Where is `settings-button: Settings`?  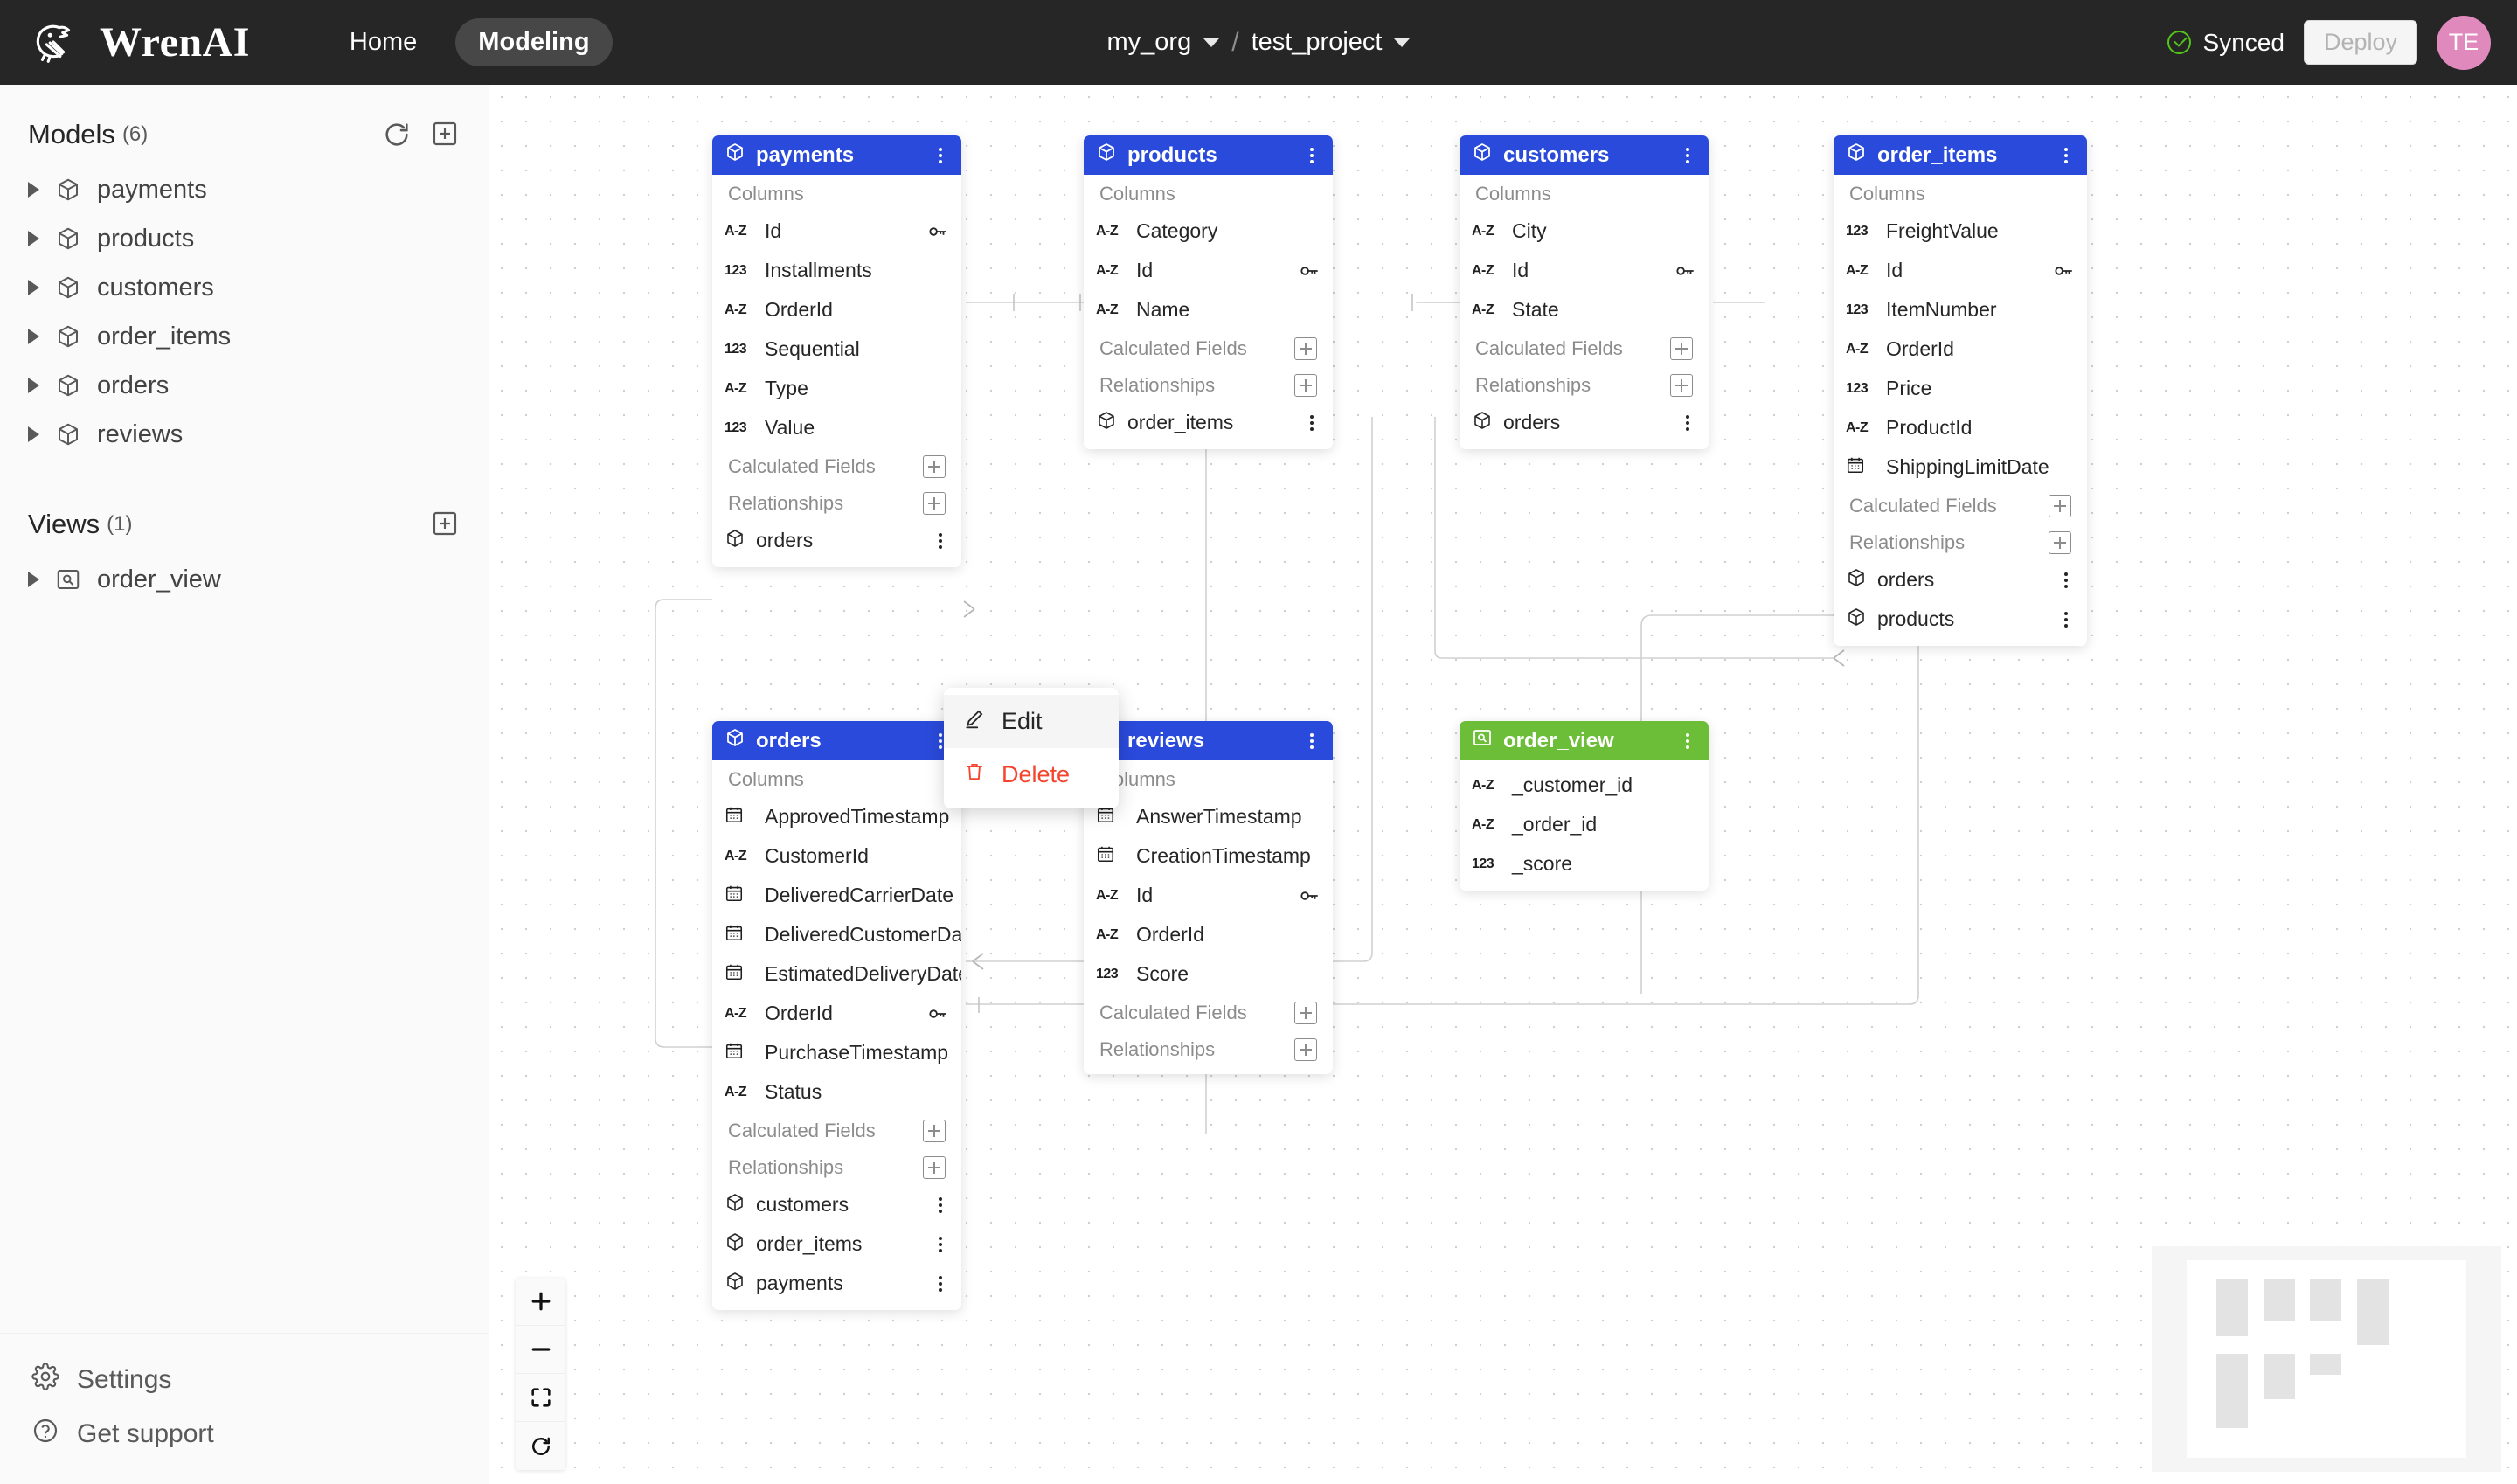 settings-button: Settings is located at coordinates (244, 1380).